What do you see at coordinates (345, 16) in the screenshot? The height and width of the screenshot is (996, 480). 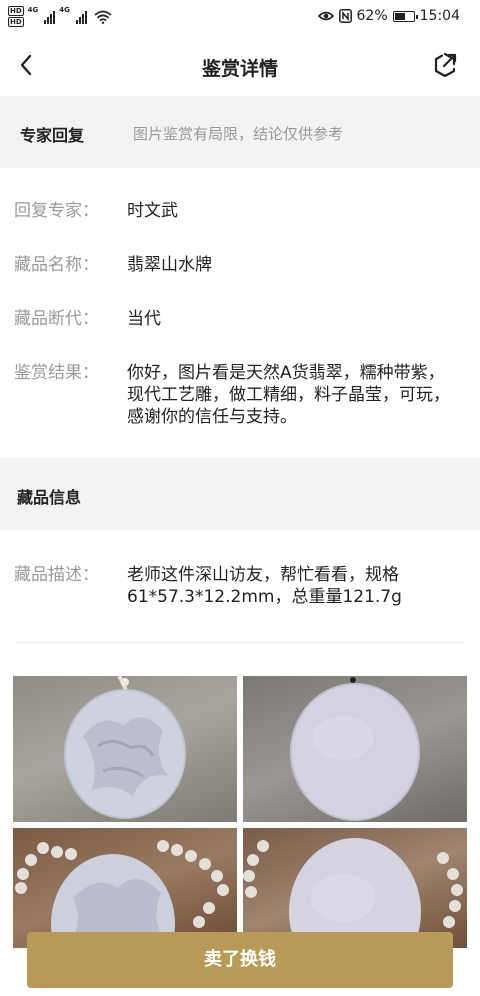 I see `nfc-icon` at bounding box center [345, 16].